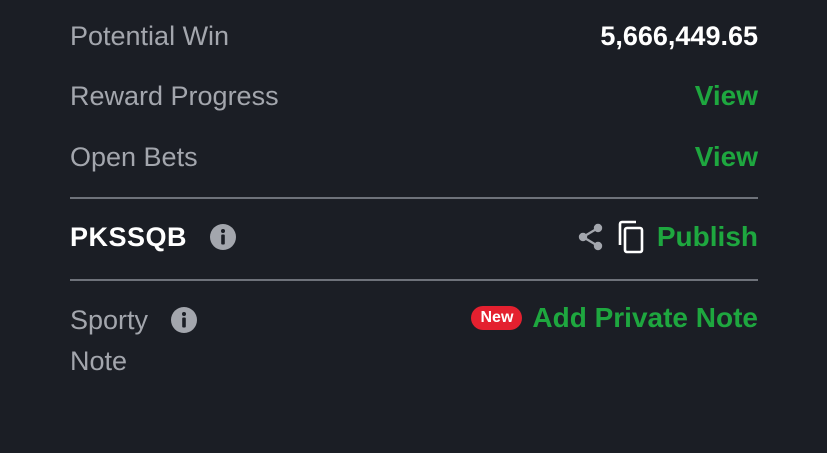 The height and width of the screenshot is (453, 827). Describe the element at coordinates (129, 236) in the screenshot. I see `booking-code: PKSSQB` at that location.